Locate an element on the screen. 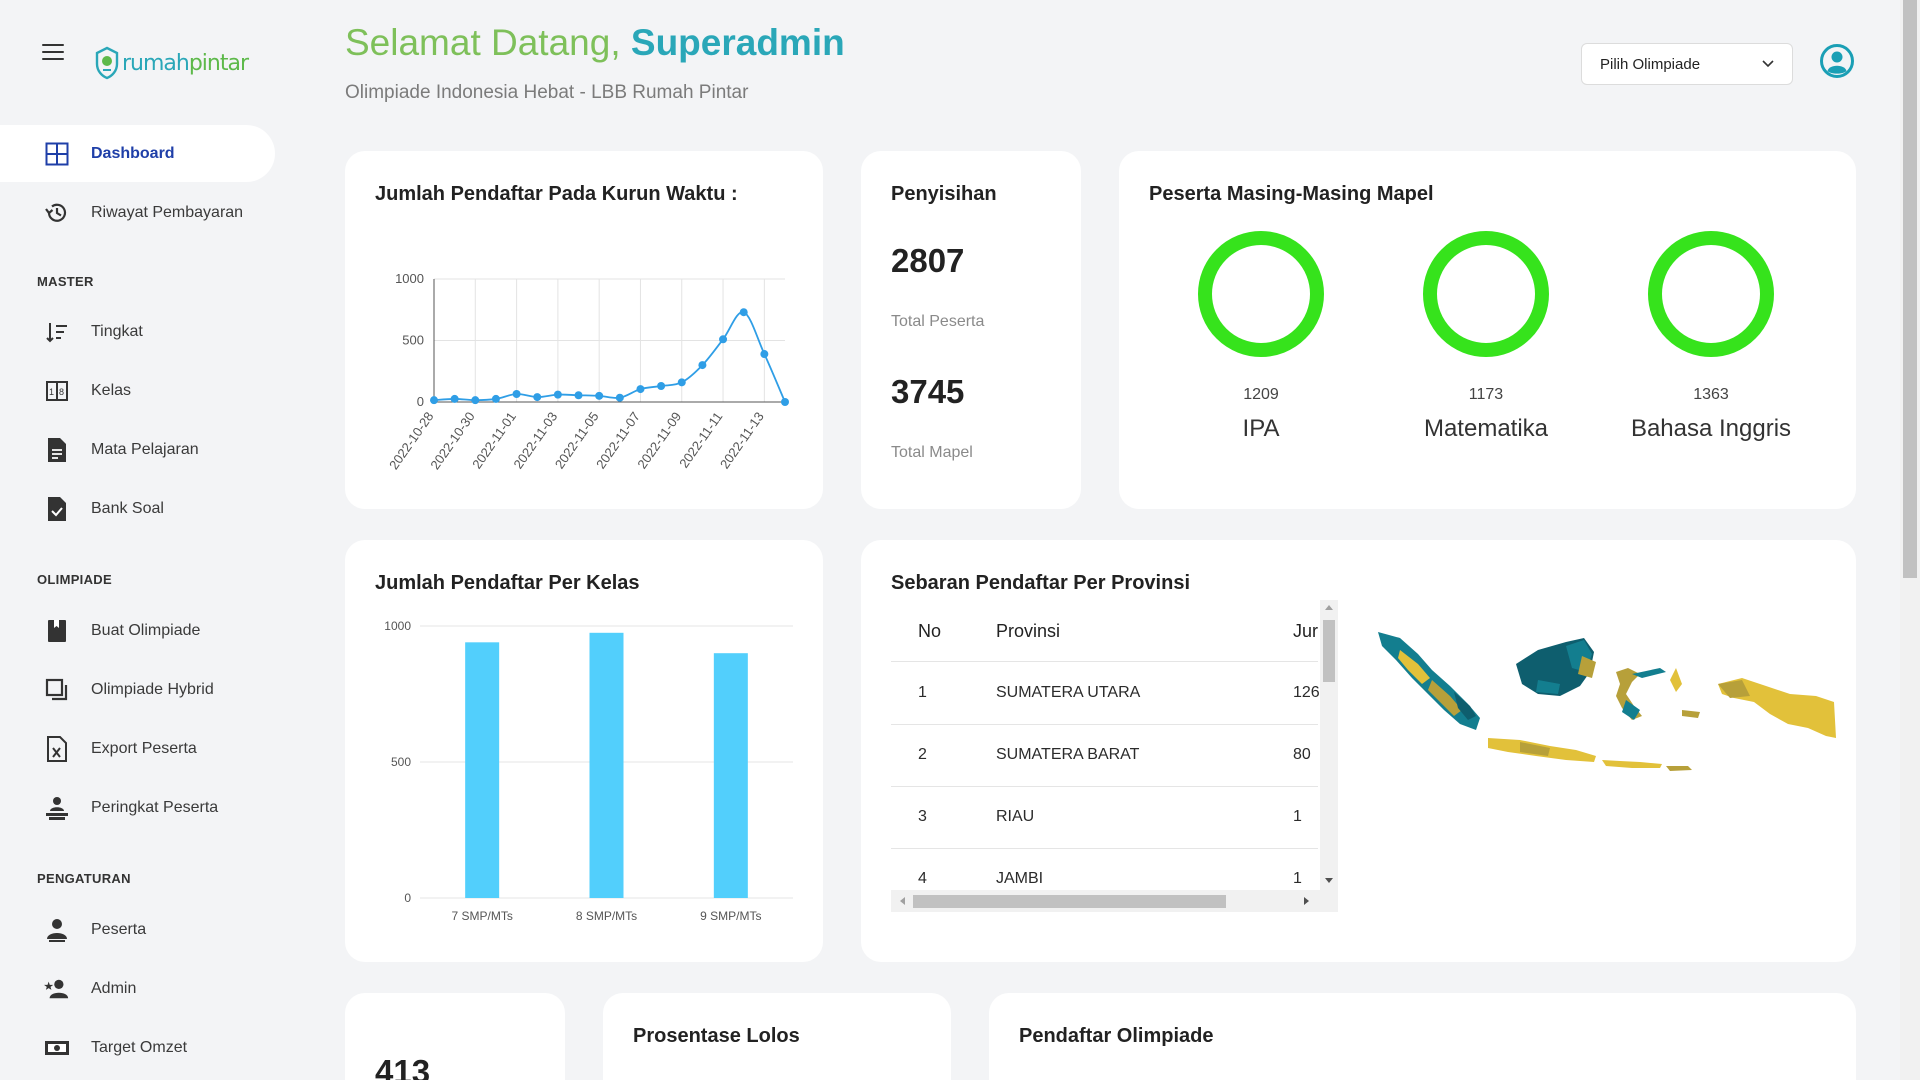 The width and height of the screenshot is (1920, 1080). column-header-jumlah: Jur is located at coordinates (1306, 631).